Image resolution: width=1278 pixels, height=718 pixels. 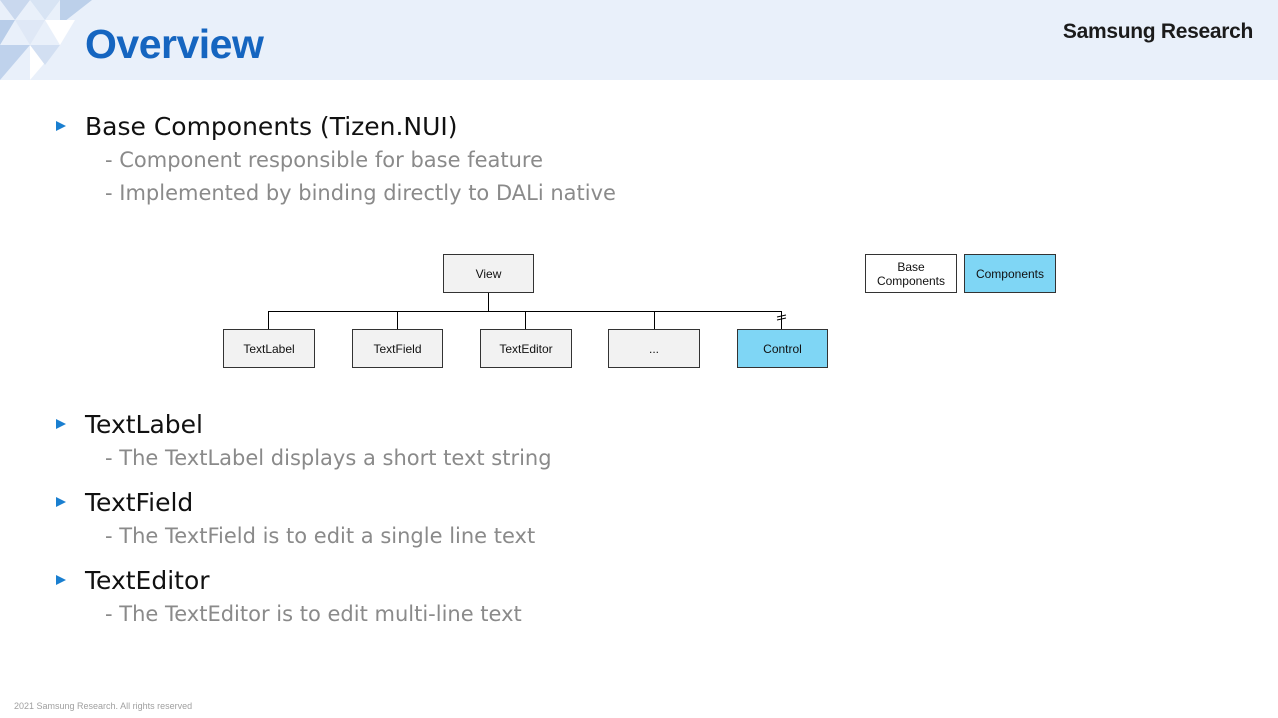 I want to click on section-heading: TextLabel, so click(x=144, y=424).